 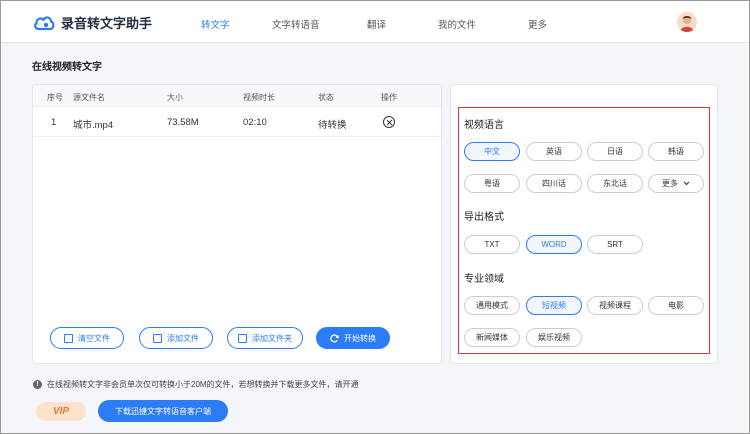 What do you see at coordinates (492, 244) in the screenshot?
I see `format-option-txt: TXT` at bounding box center [492, 244].